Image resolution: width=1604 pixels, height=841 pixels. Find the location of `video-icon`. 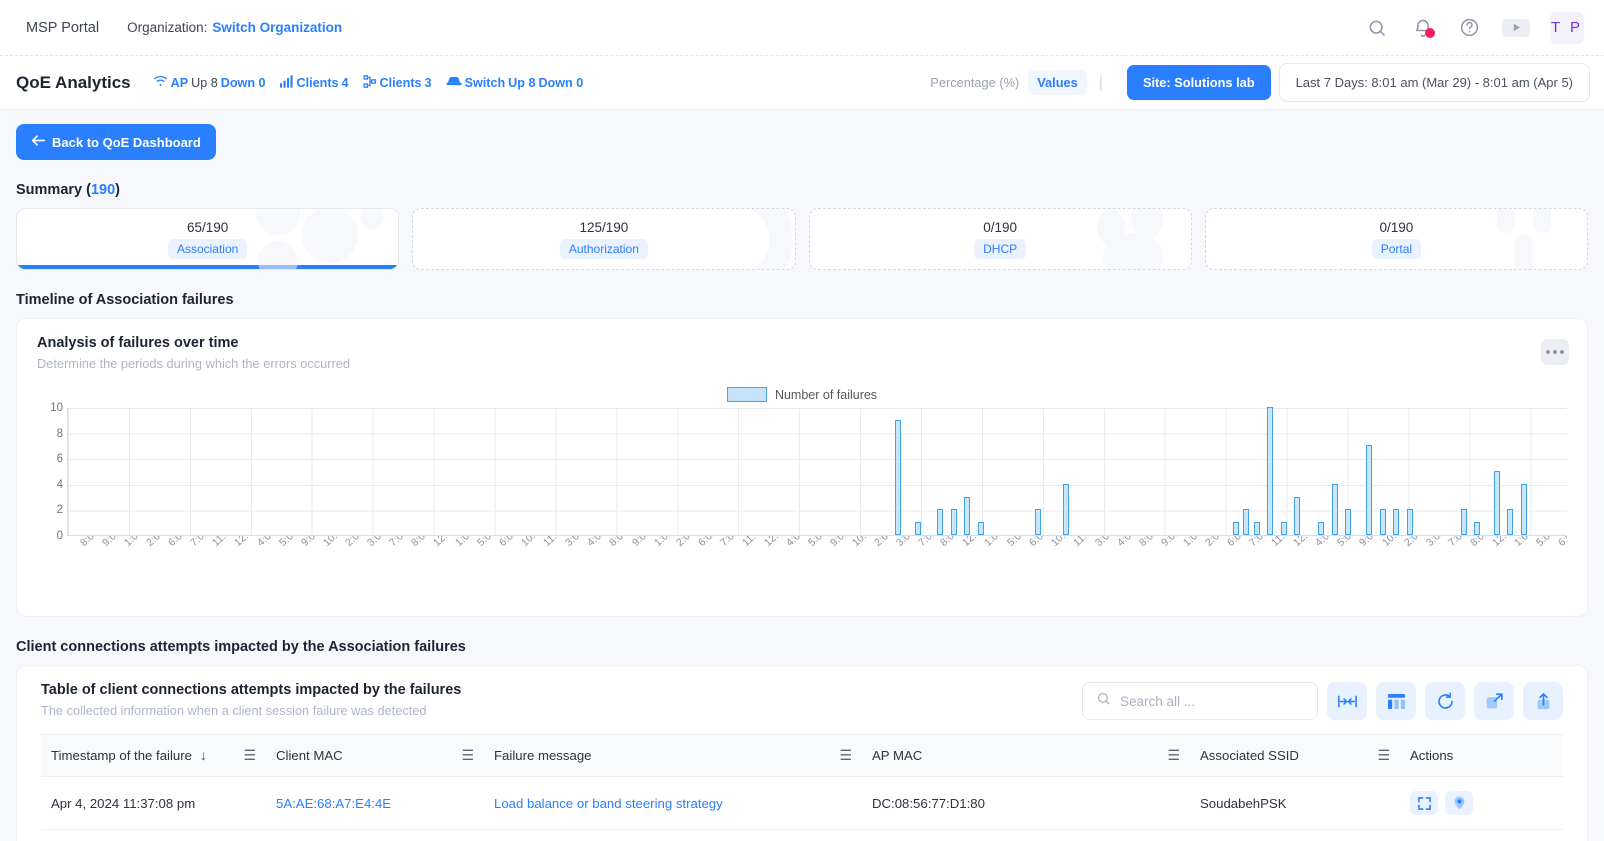

video-icon is located at coordinates (1516, 27).